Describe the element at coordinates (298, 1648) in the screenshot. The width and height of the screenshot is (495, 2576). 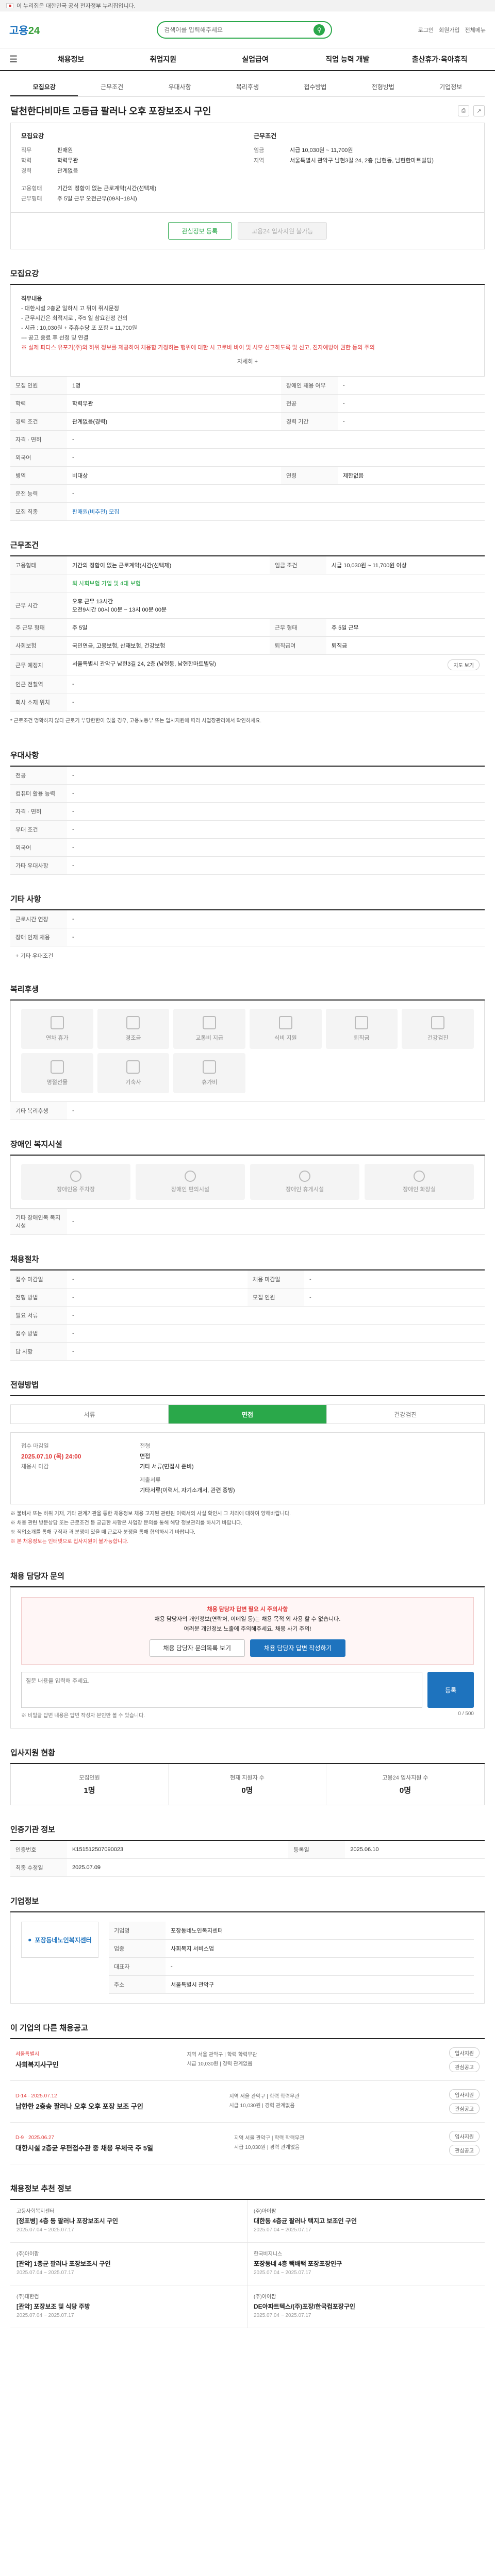
I see `qa-write-button: 채용 담당자 답변 작성하기` at that location.